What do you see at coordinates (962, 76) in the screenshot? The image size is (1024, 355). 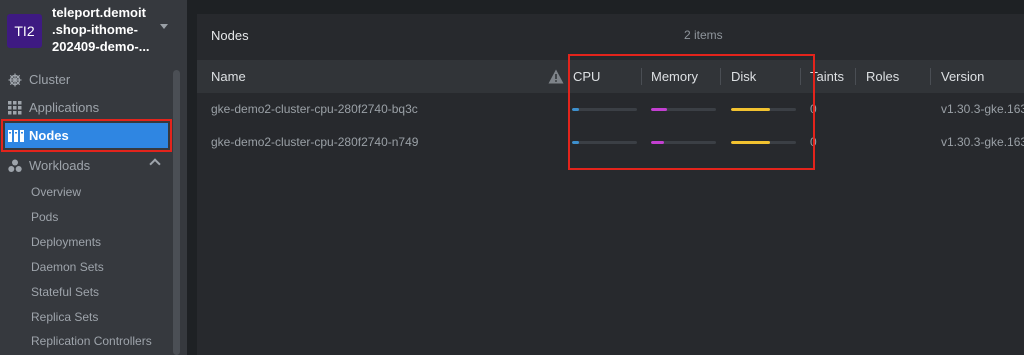 I see `column-version: Version` at bounding box center [962, 76].